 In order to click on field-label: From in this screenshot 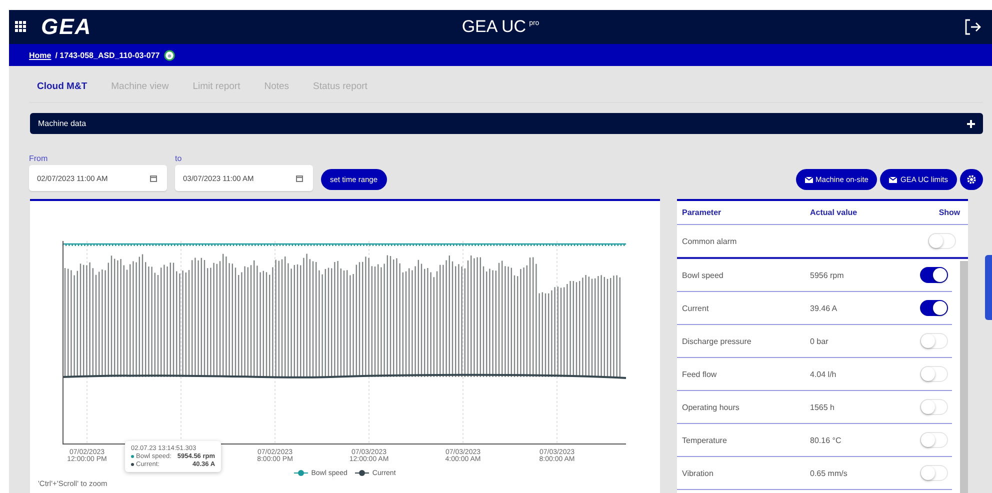, I will do `click(39, 158)`.